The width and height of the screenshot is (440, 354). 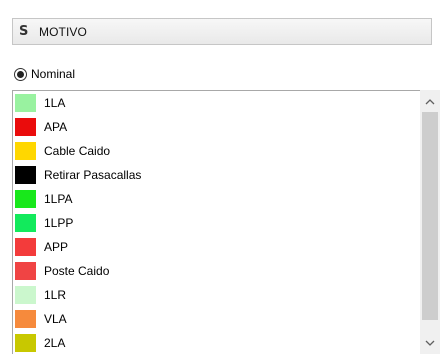 I want to click on list-item-label: 2LA, so click(x=55, y=343).